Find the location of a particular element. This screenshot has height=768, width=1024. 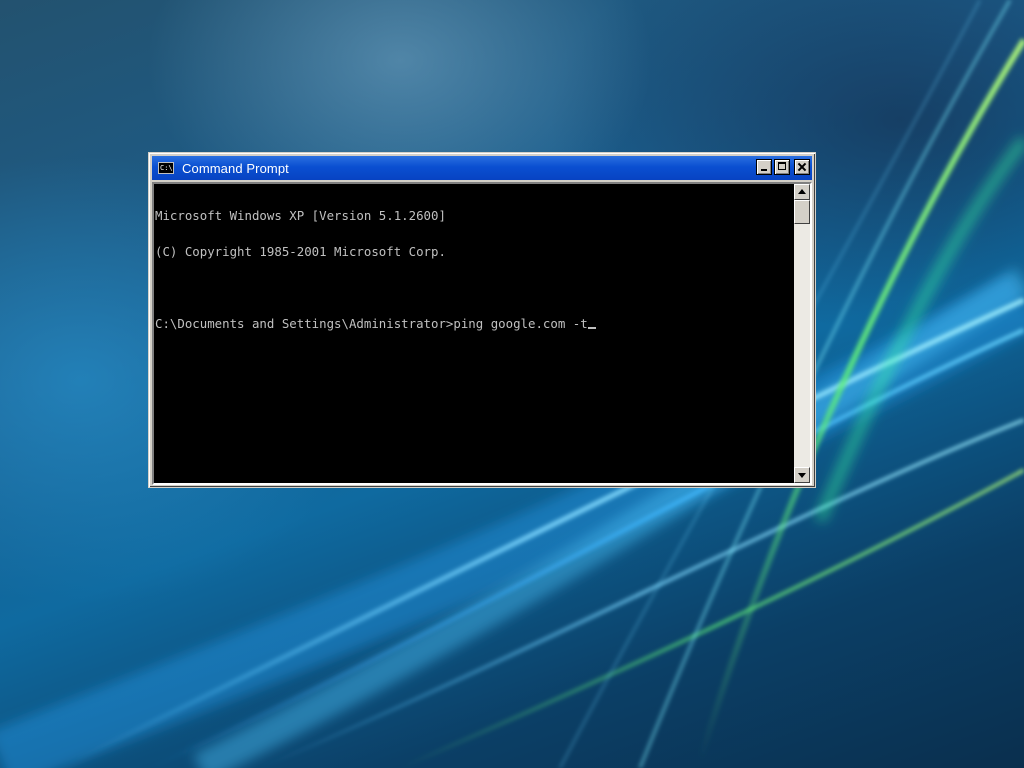

window-title: Command Prompt is located at coordinates (235, 168).